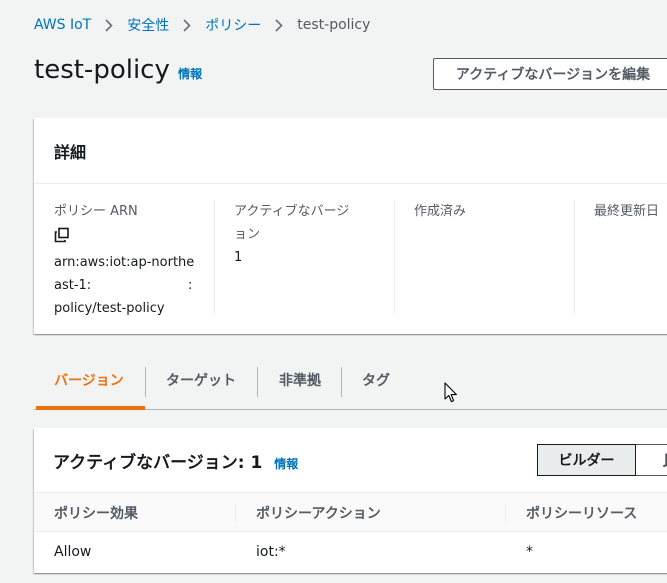 The width and height of the screenshot is (667, 583). Describe the element at coordinates (300, 380) in the screenshot. I see `tab-non-compliant: 非準拠` at that location.